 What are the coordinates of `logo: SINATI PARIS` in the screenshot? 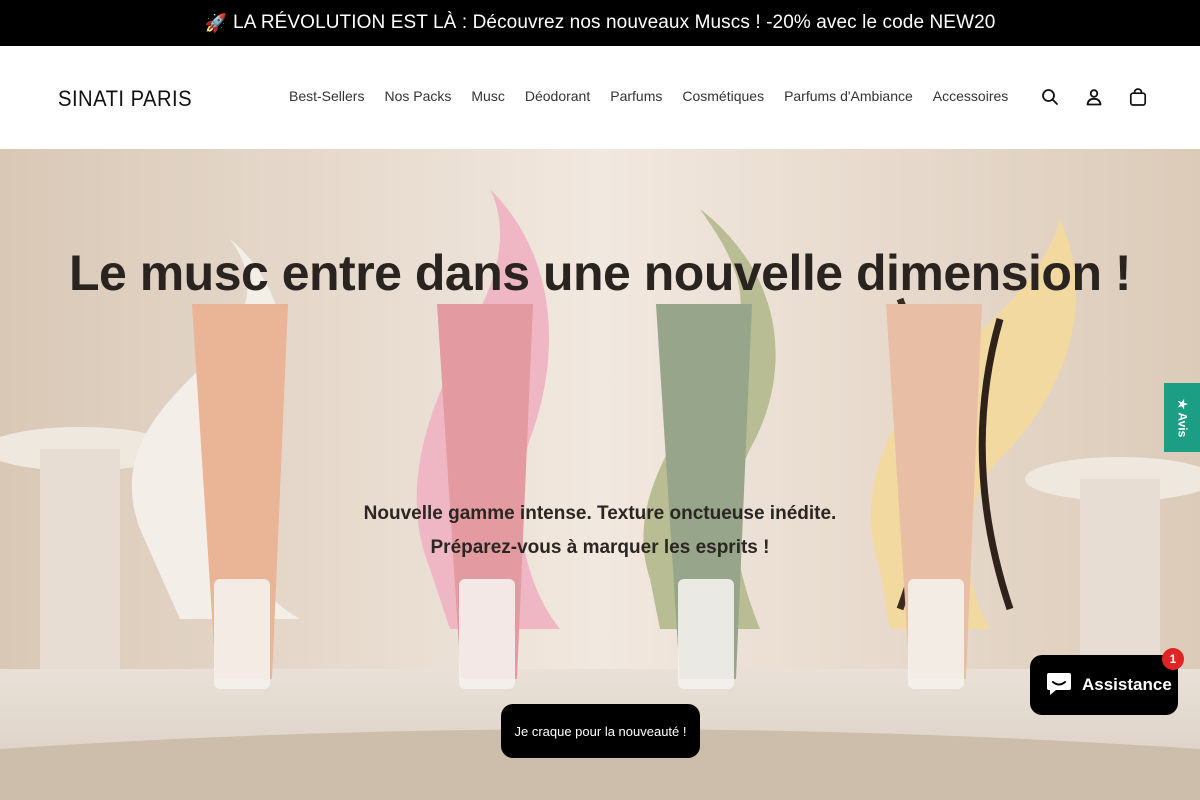 It's located at (125, 99).